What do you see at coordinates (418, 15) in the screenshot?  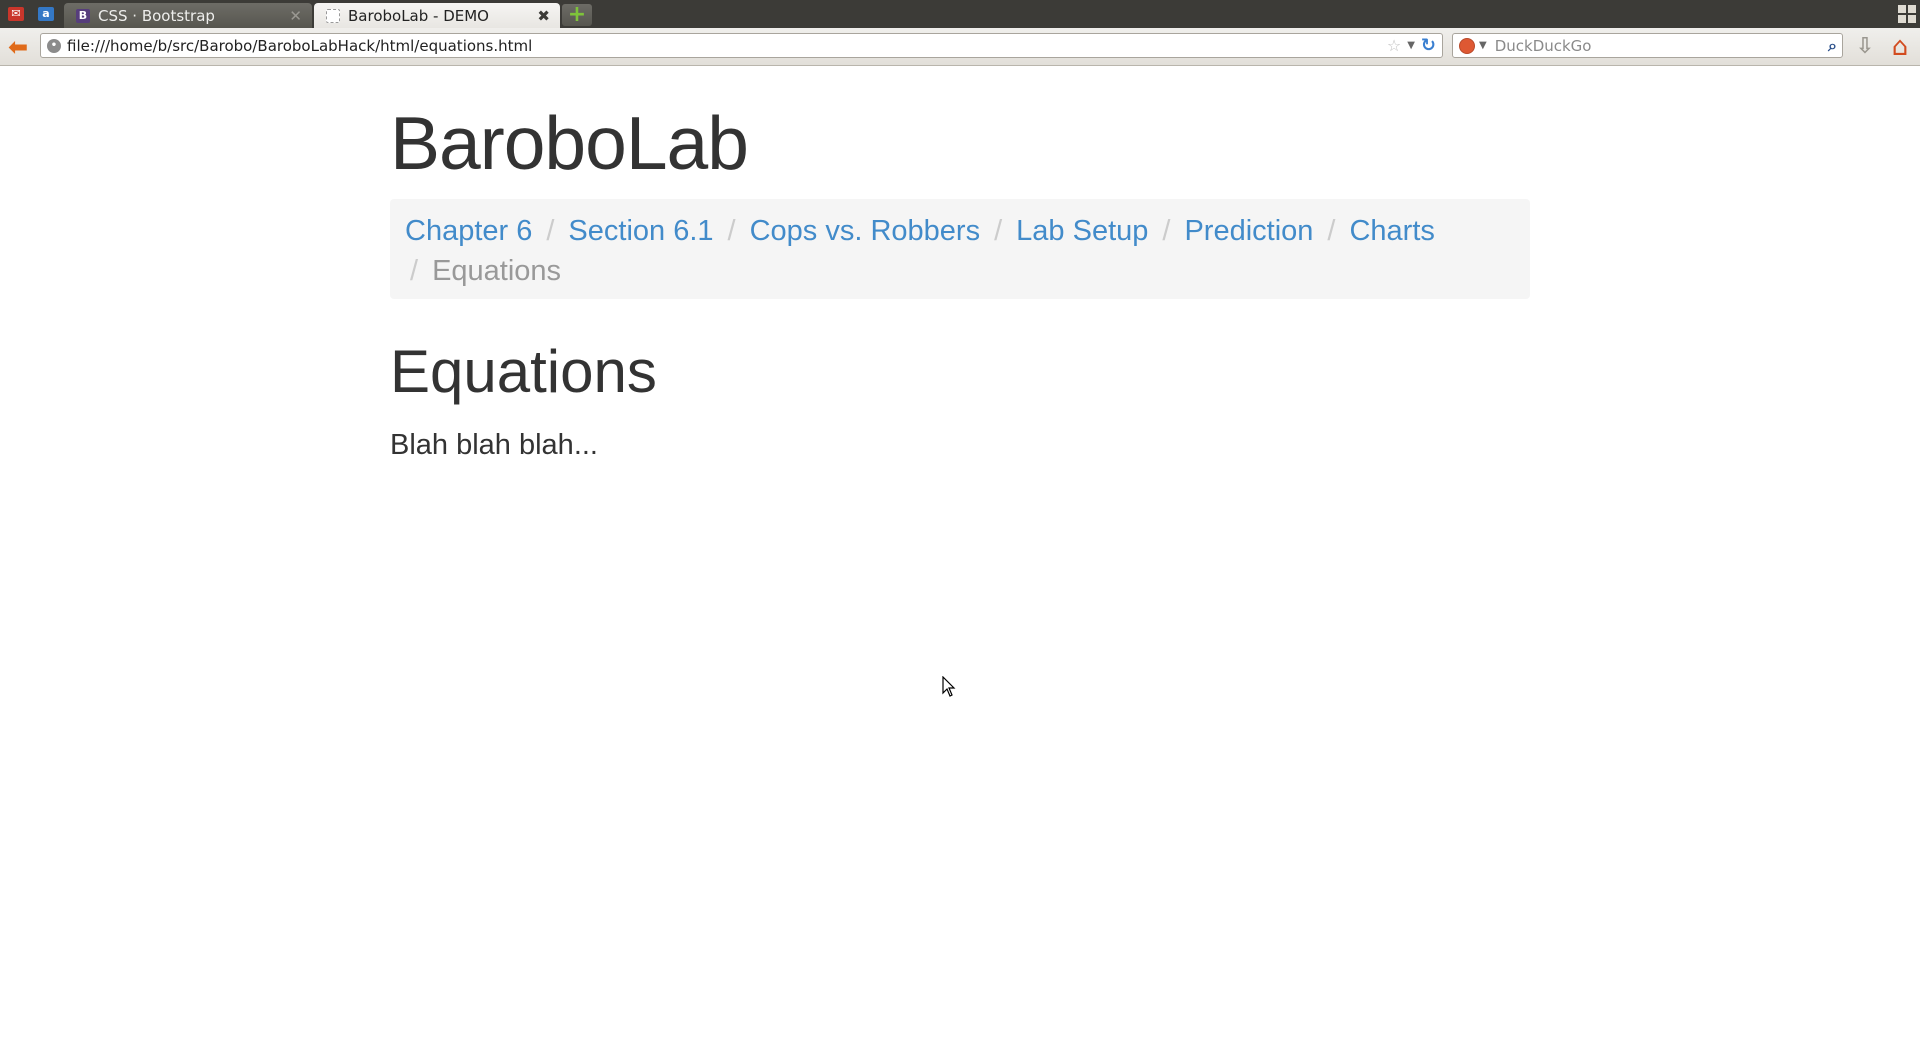 I see `tab-label: BaroboLab - DEMO` at bounding box center [418, 15].